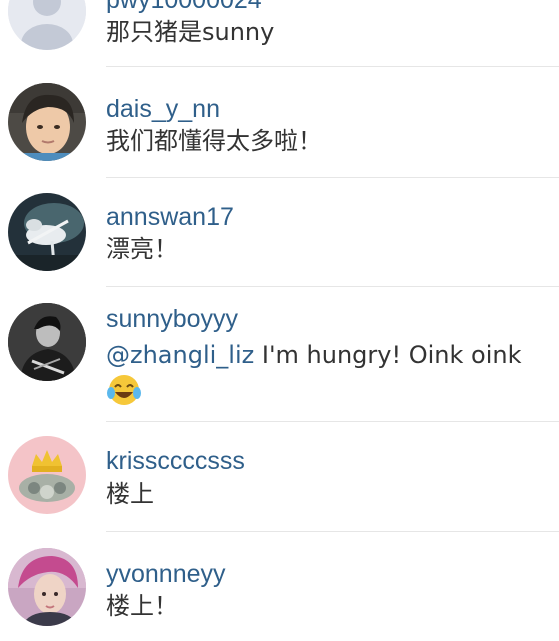 The image size is (559, 641). What do you see at coordinates (180, 355) in the screenshot?
I see `mention-link: @zhangli_liz` at bounding box center [180, 355].